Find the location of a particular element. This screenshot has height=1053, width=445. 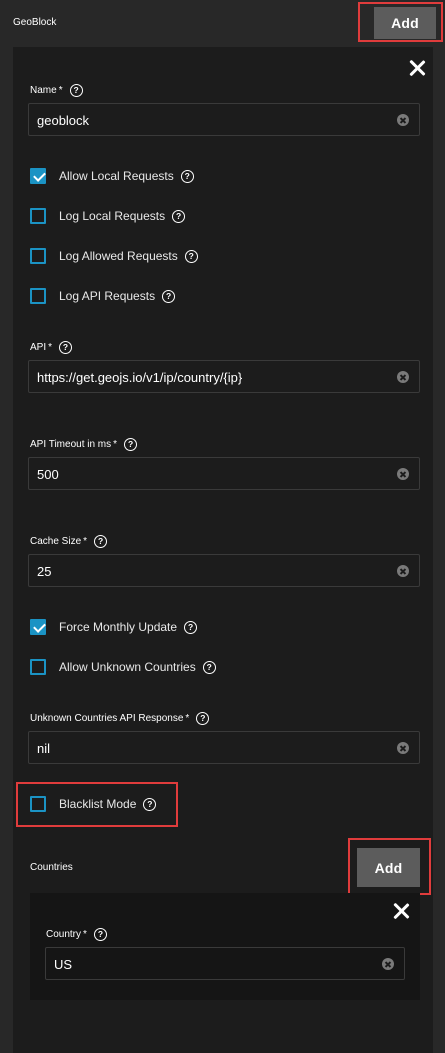

api-timeout-field: 500 is located at coordinates (224, 473).